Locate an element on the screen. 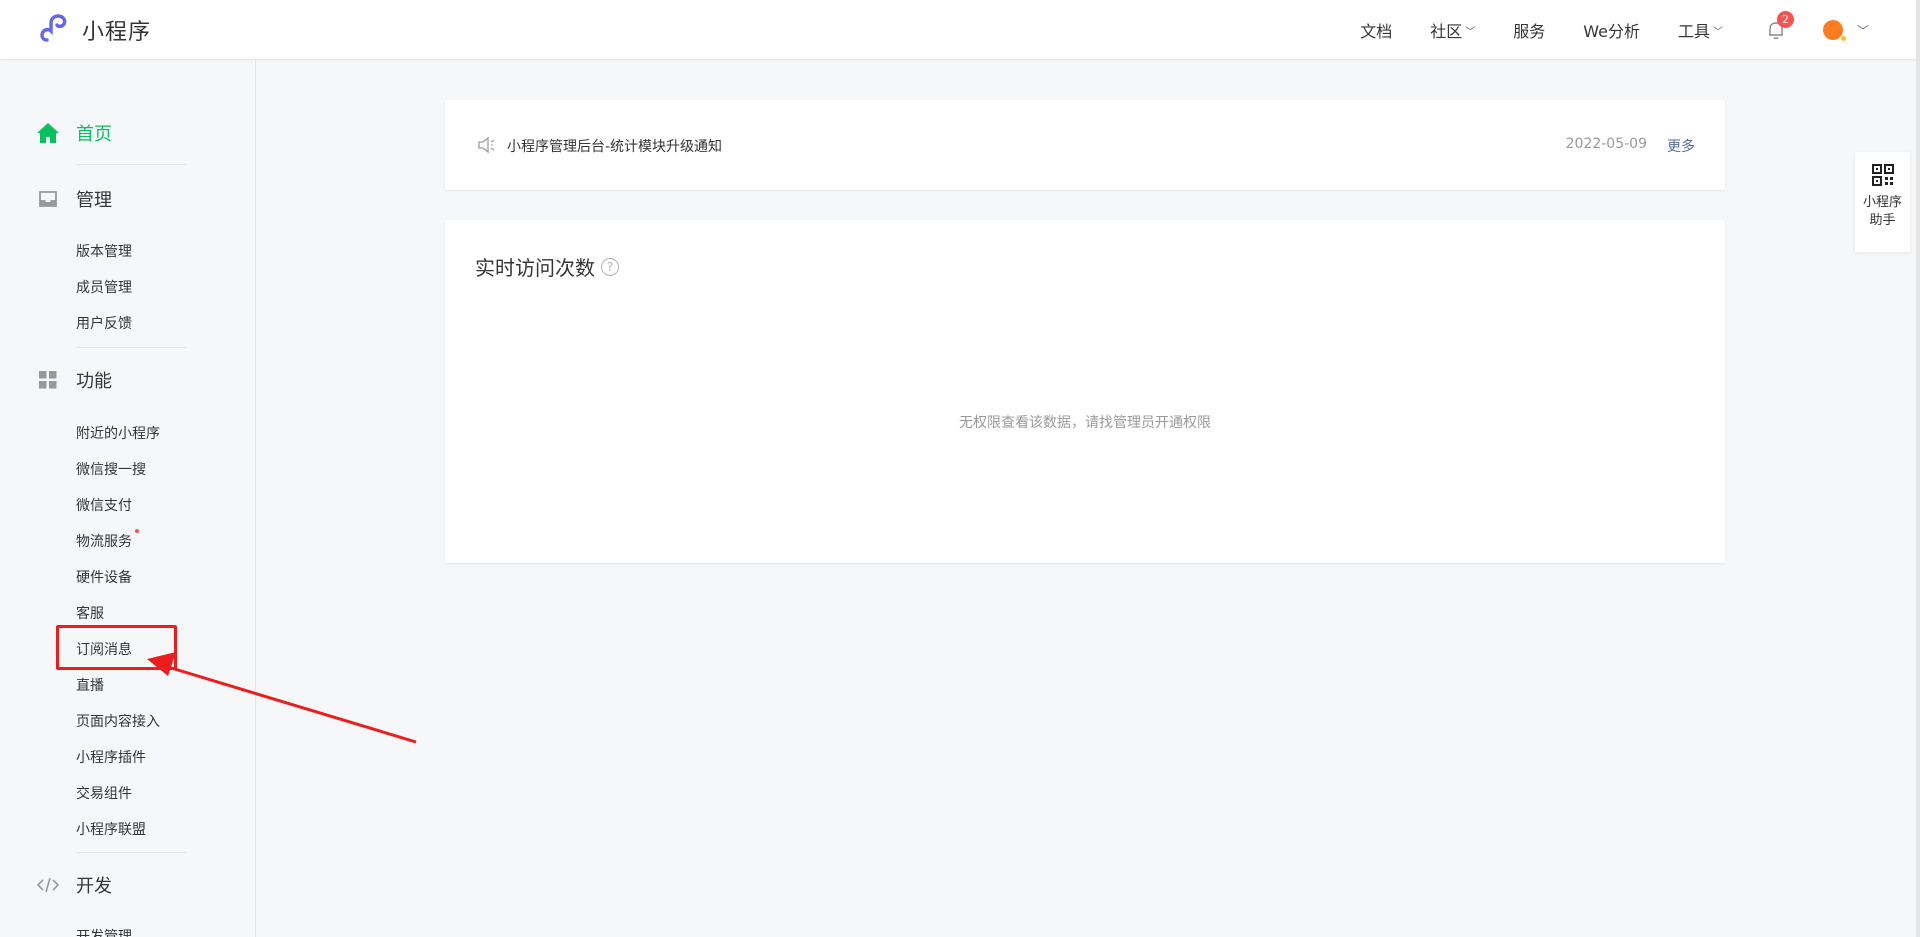 This screenshot has height=937, width=1920. new-dot is located at coordinates (137, 531).